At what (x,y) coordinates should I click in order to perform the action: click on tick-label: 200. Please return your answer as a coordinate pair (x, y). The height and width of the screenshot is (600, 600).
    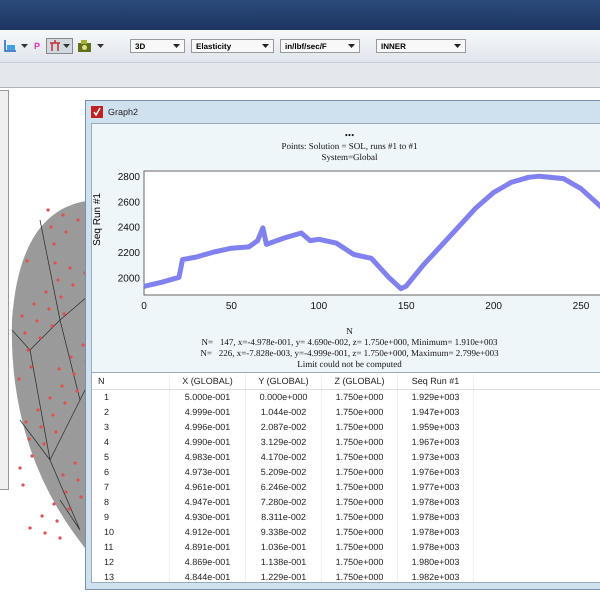
    Looking at the image, I should click on (493, 306).